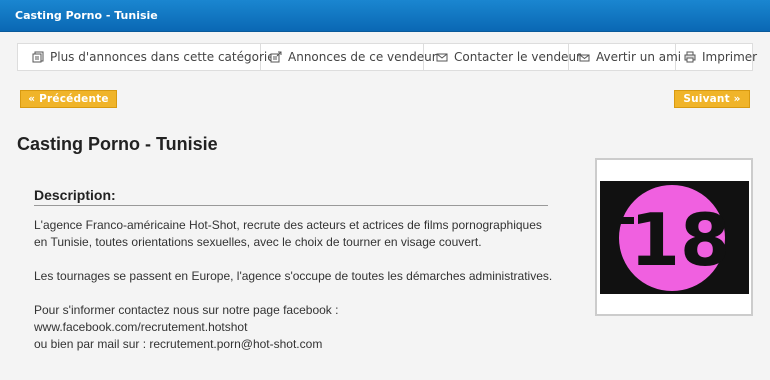  Describe the element at coordinates (291, 205) in the screenshot. I see `description-divider` at that location.